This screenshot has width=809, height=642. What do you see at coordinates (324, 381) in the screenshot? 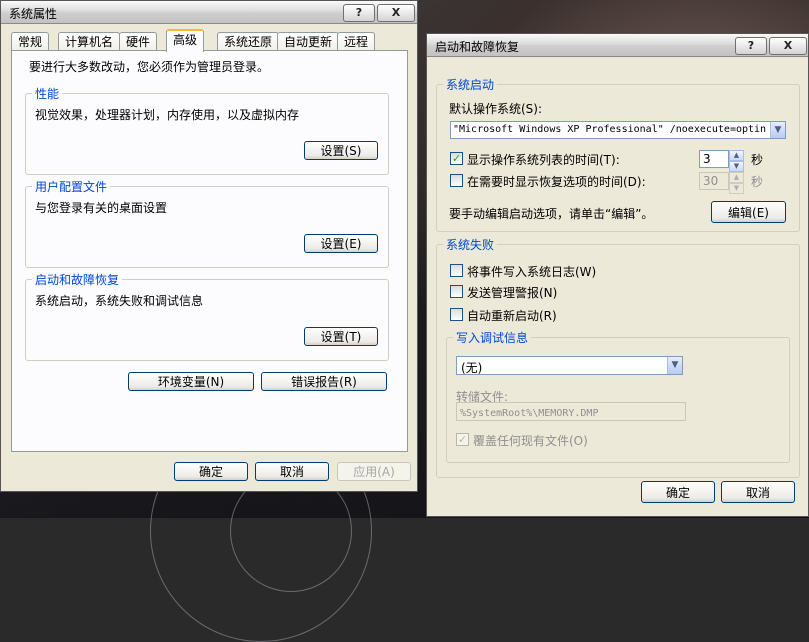
I see `error-reporting-button: 错误报告(R)` at bounding box center [324, 381].